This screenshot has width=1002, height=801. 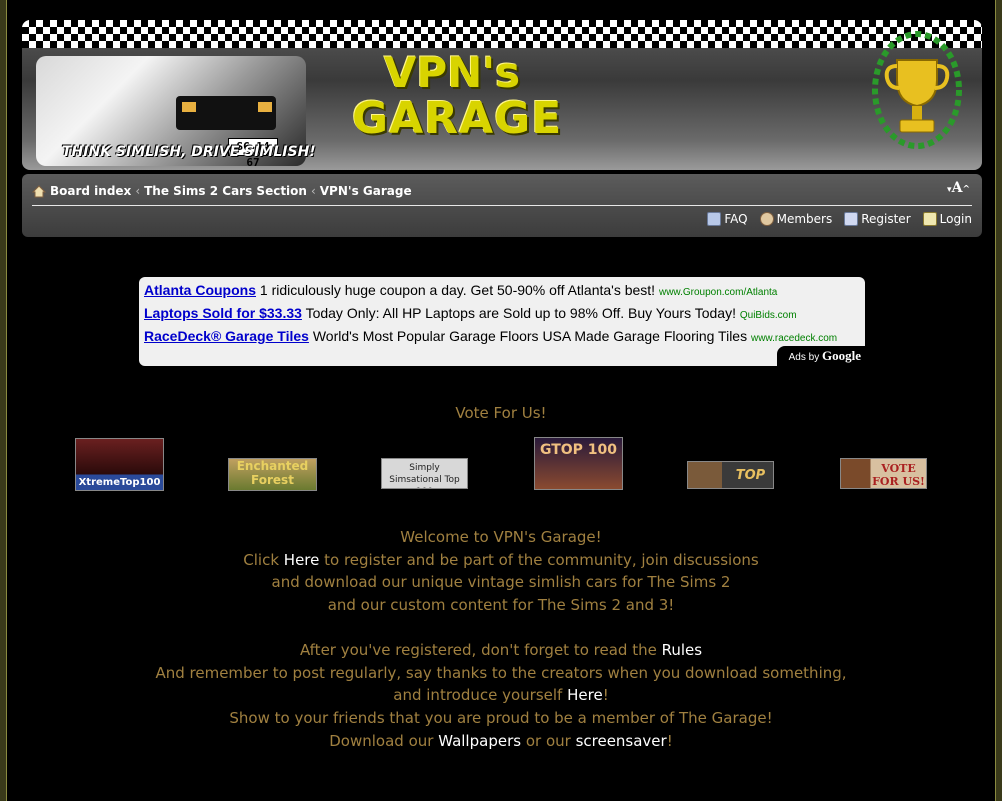 What do you see at coordinates (929, 219) in the screenshot?
I see `login-icon` at bounding box center [929, 219].